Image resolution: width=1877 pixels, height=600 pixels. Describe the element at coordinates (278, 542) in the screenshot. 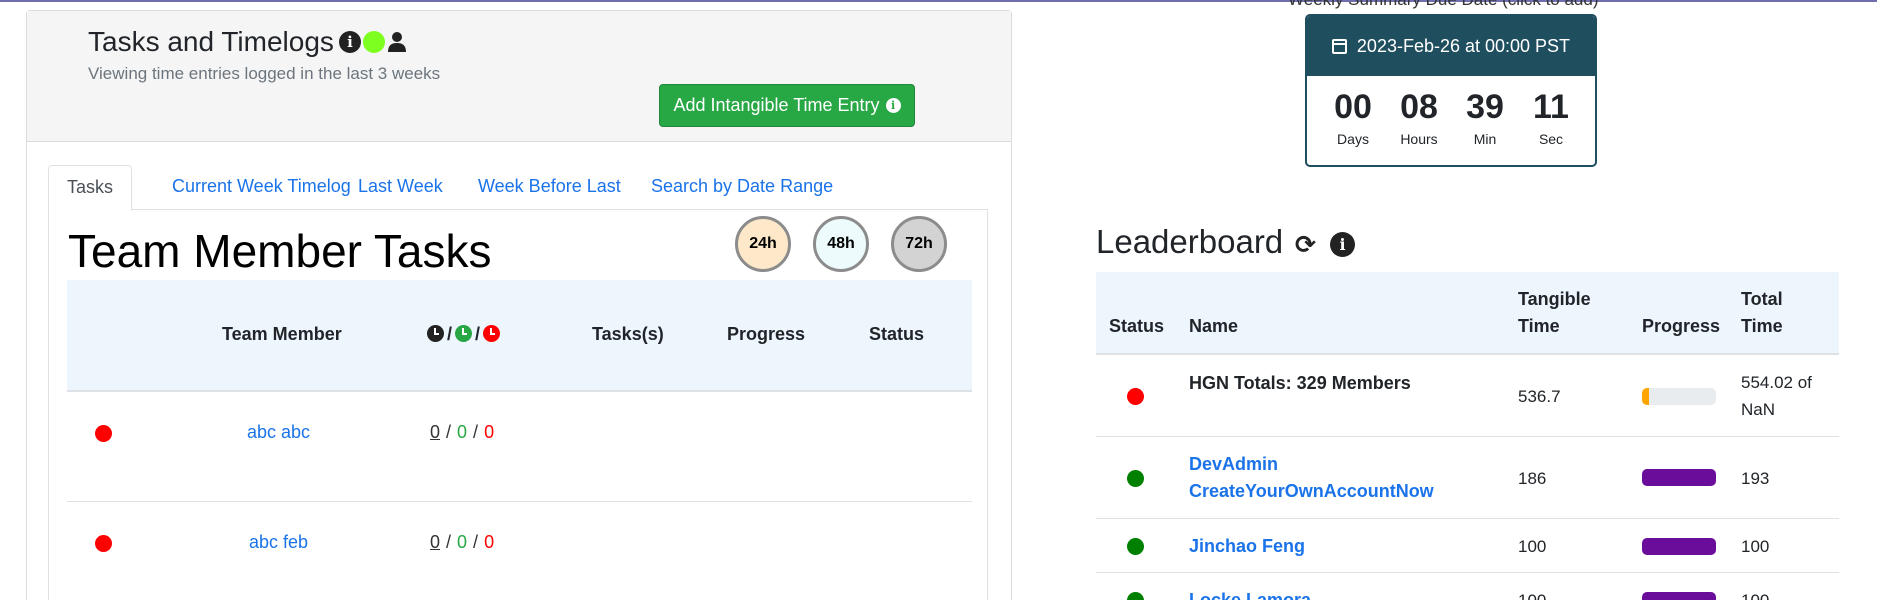

I see `member-link: abc feb` at that location.